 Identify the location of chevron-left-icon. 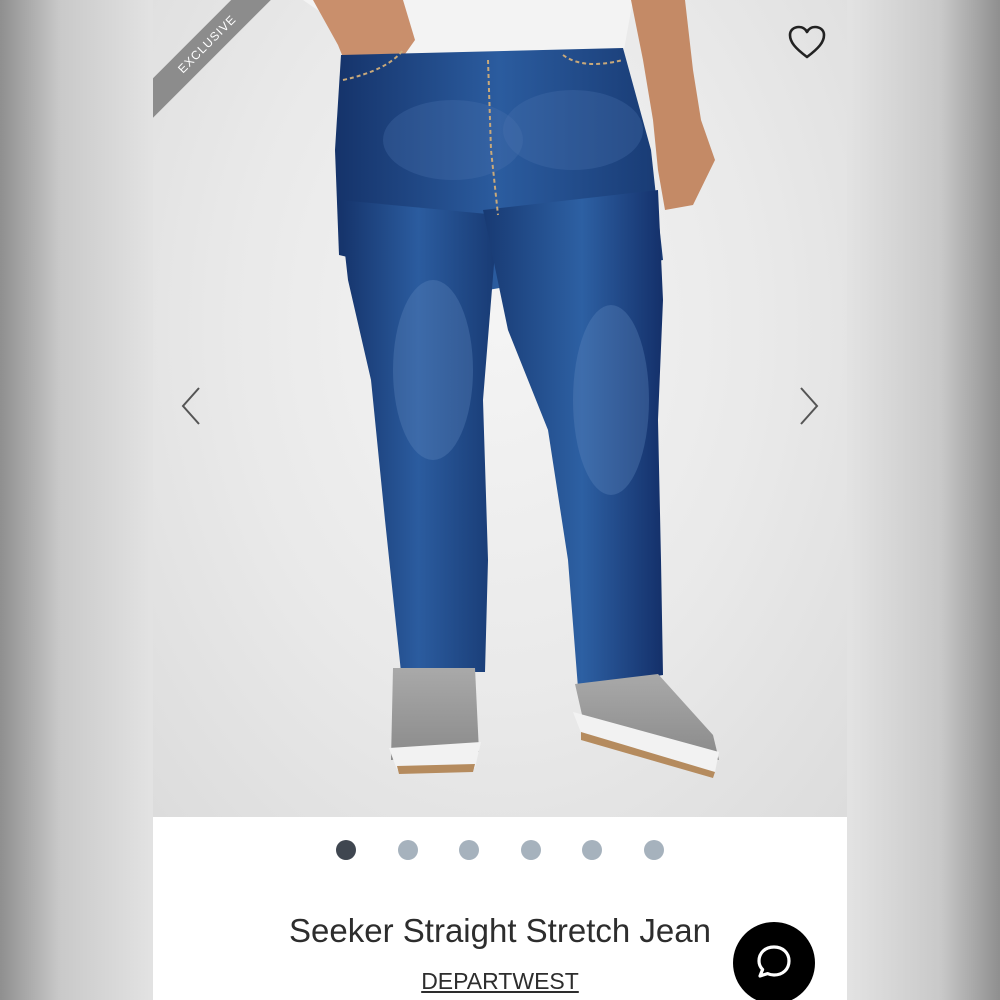
(190, 406).